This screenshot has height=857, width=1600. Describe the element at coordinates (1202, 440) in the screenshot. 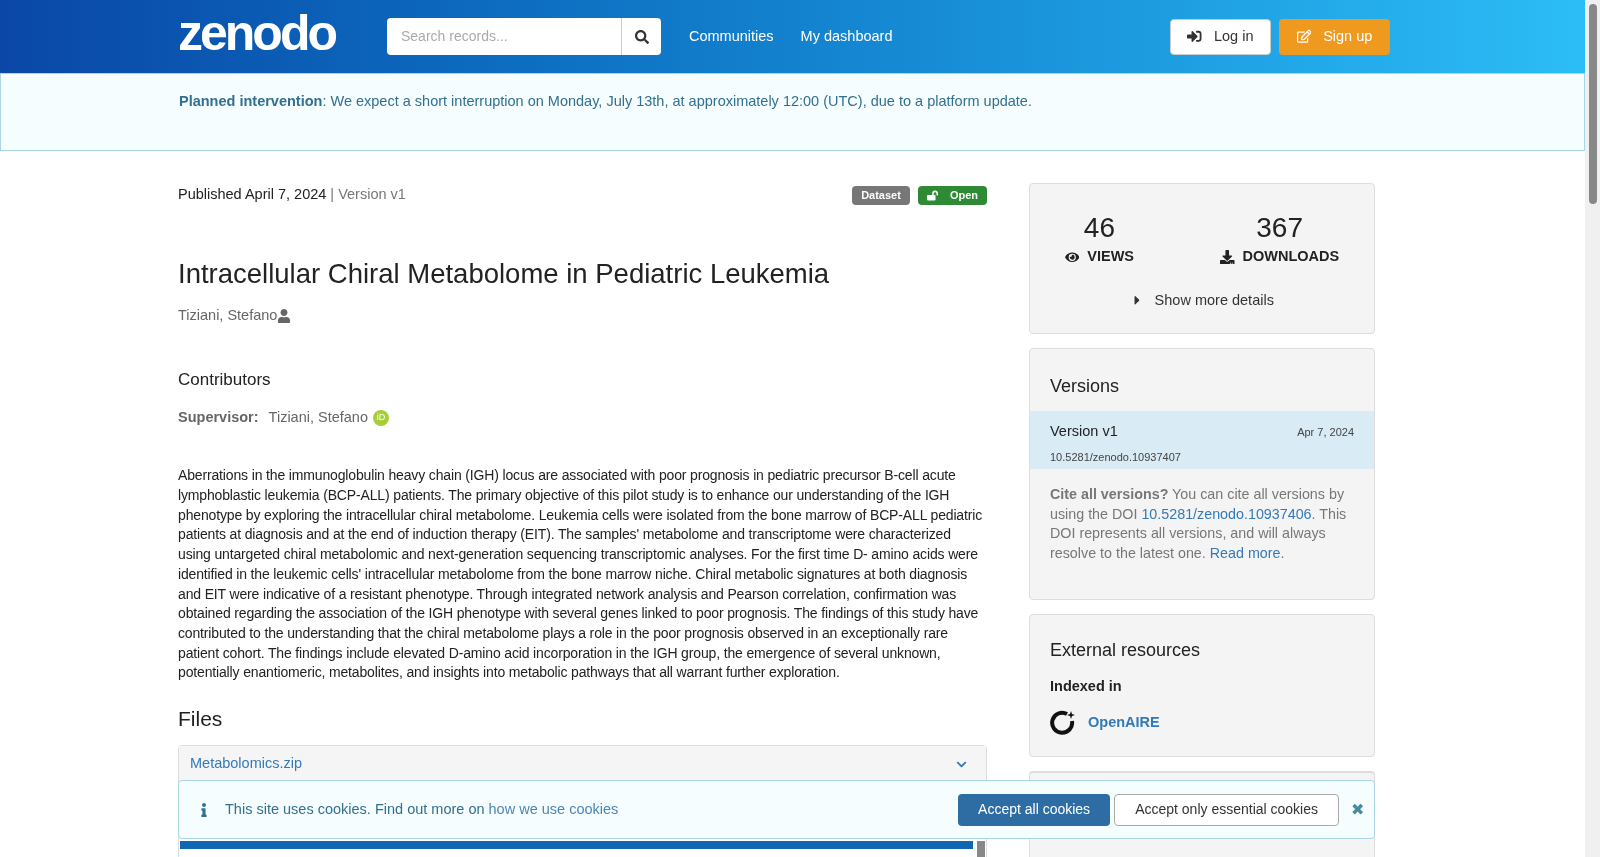

I see `version-item: Version v1 Apr 7, 2024 10.5281/zenodo.10937407` at that location.